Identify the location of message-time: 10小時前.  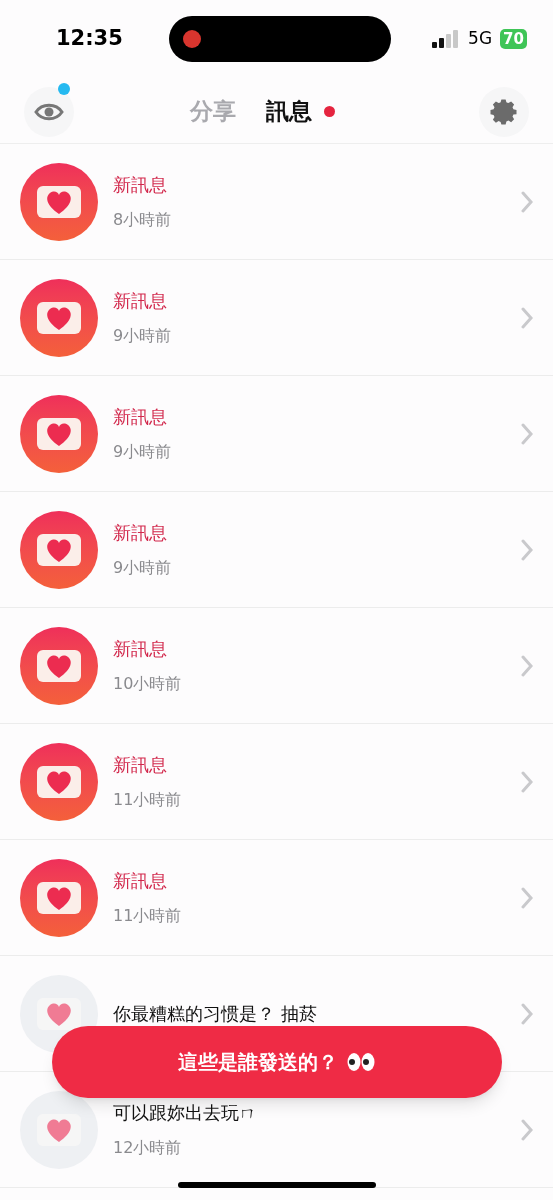
(148, 684).